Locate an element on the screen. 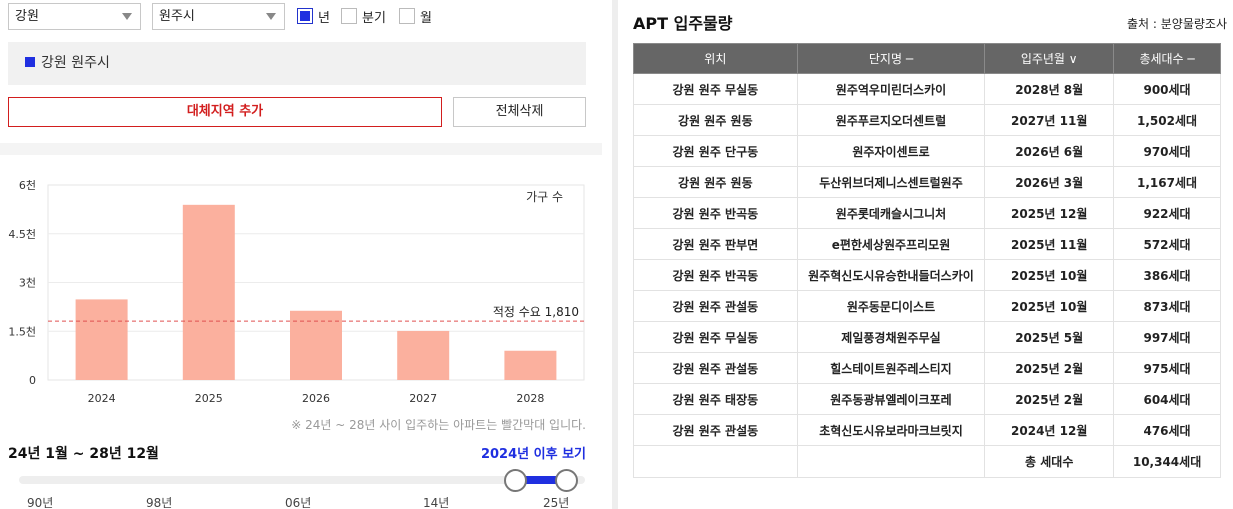 The width and height of the screenshot is (1233, 509). cell-total-households: 900세대 is located at coordinates (1167, 89).